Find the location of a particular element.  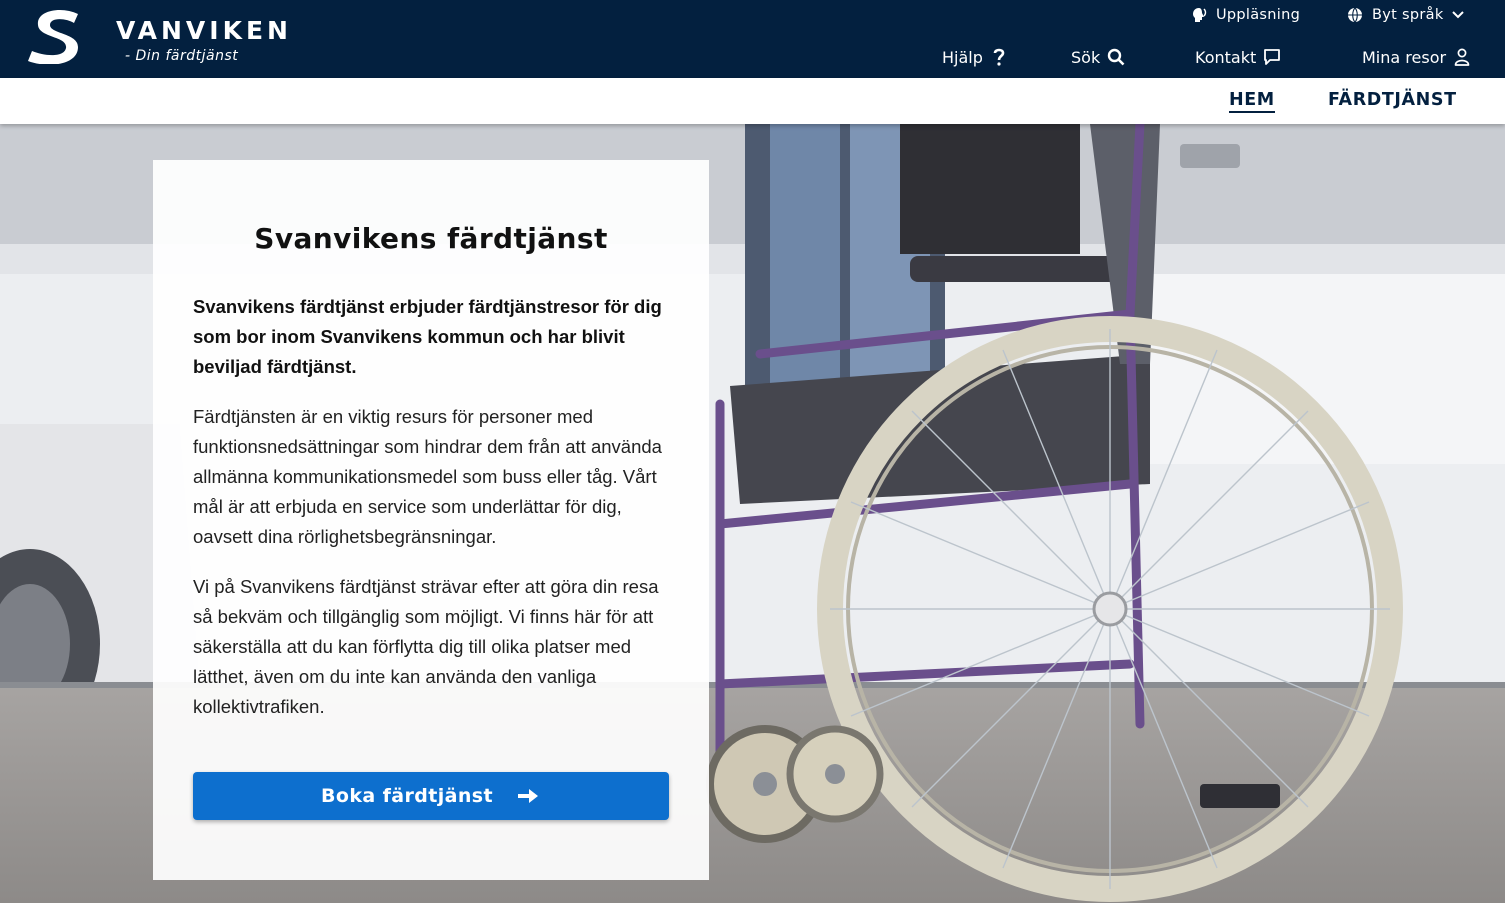

tab-fardtjanst: FÄRDTJÄNST is located at coordinates (1392, 100).